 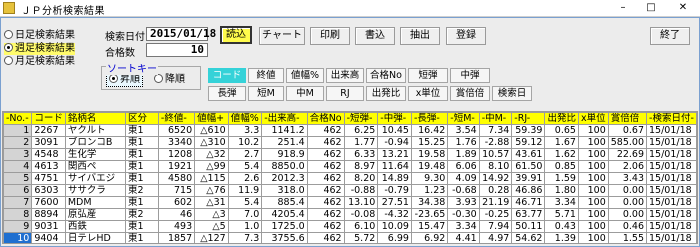 I want to click on table-cell: 3.3, so click(x=245, y=130).